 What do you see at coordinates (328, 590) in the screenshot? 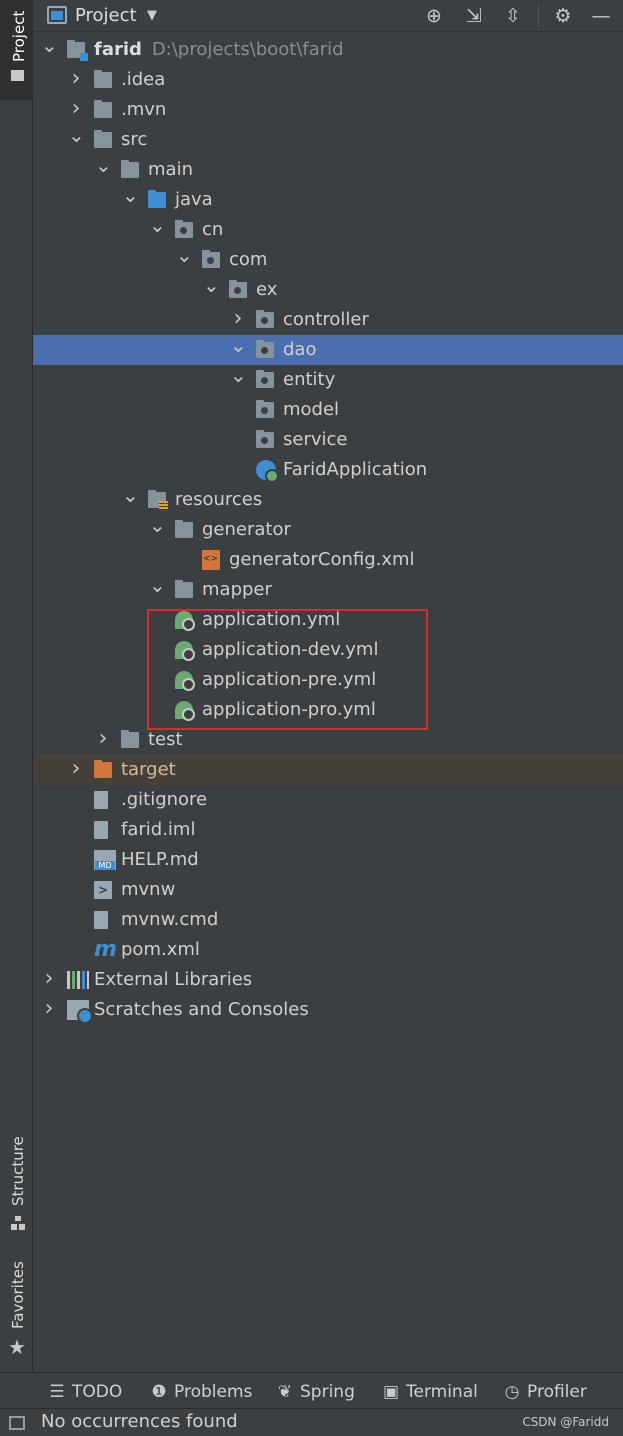
I see `tree-row-mapper: ⌄ mapper` at bounding box center [328, 590].